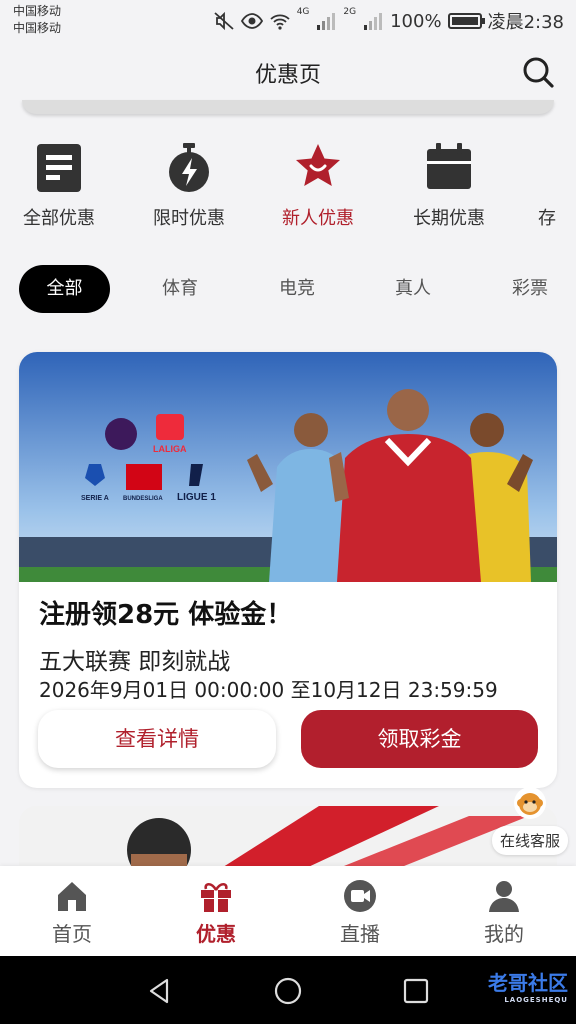  I want to click on nav-profile: 我的, so click(504, 912).